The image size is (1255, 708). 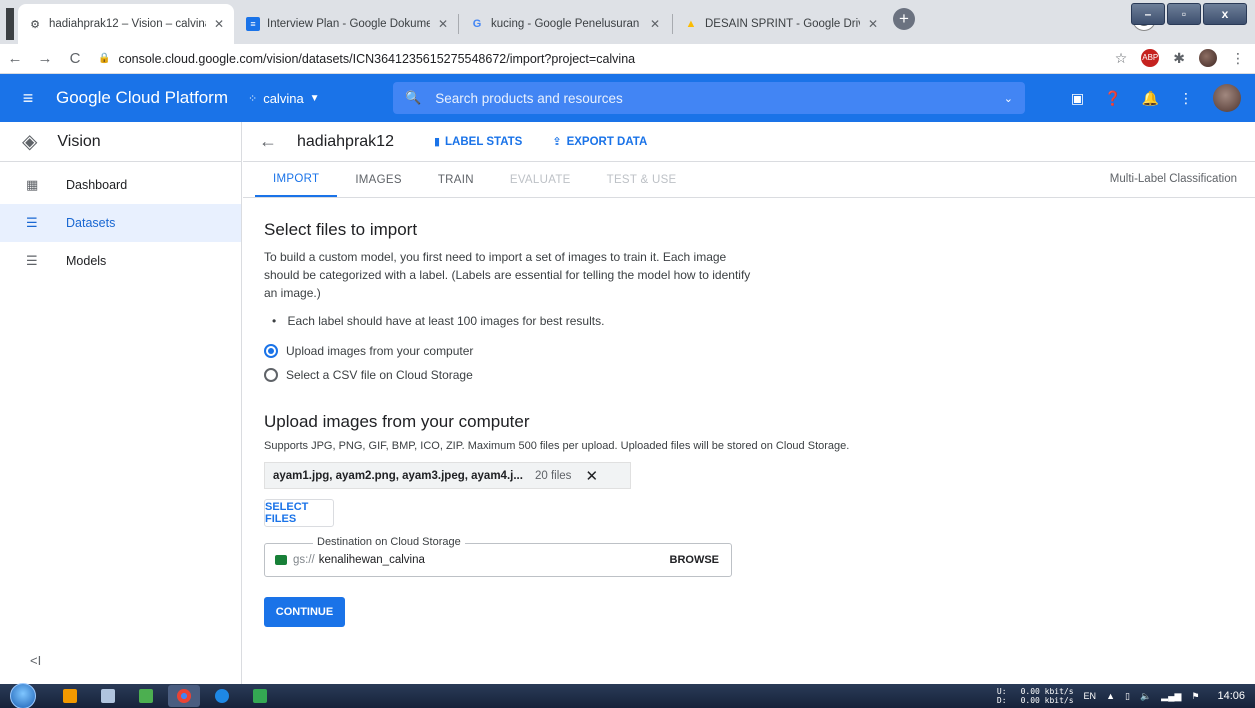 What do you see at coordinates (478, 142) in the screenshot?
I see `label-stats-button: ▮ LABEL STATS` at bounding box center [478, 142].